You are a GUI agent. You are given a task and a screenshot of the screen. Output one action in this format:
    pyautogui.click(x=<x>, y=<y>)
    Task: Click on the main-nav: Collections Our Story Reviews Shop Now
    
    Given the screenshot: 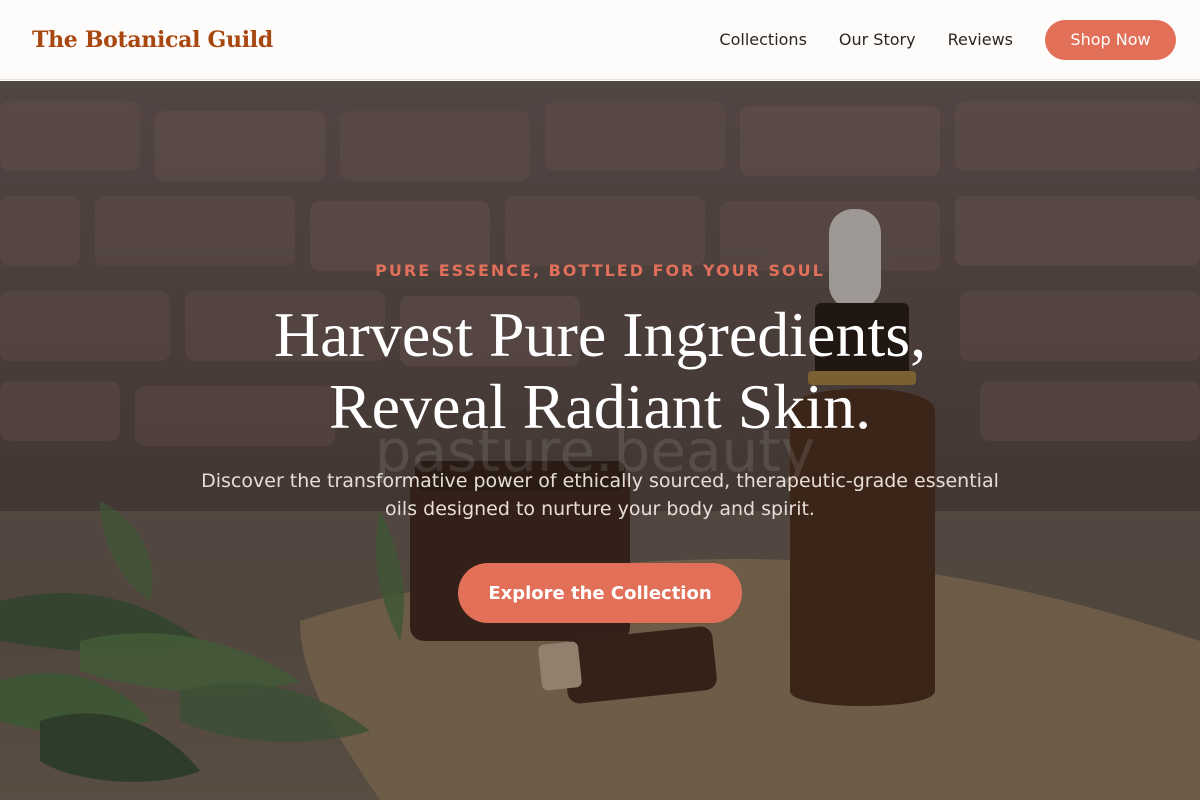 What is the action you would take?
    pyautogui.click(x=947, y=39)
    